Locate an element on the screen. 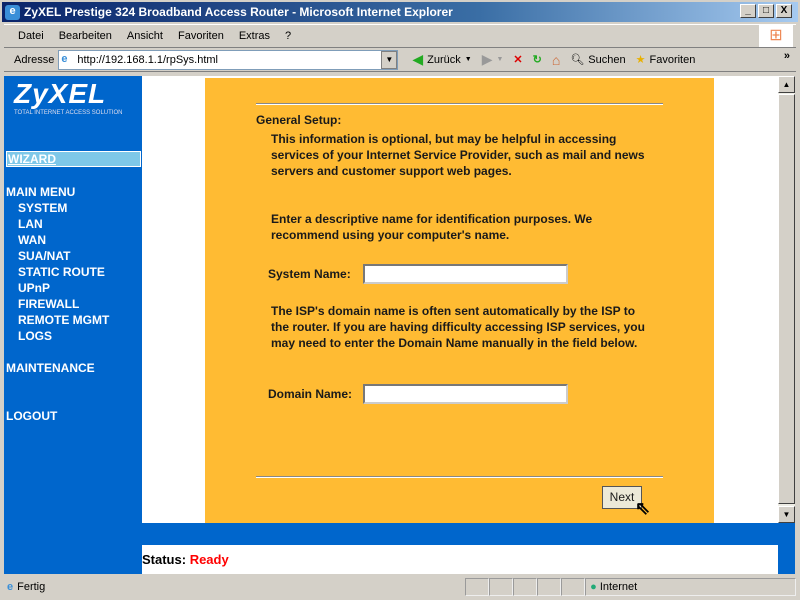  section-heading: General Setup: is located at coordinates (299, 120).